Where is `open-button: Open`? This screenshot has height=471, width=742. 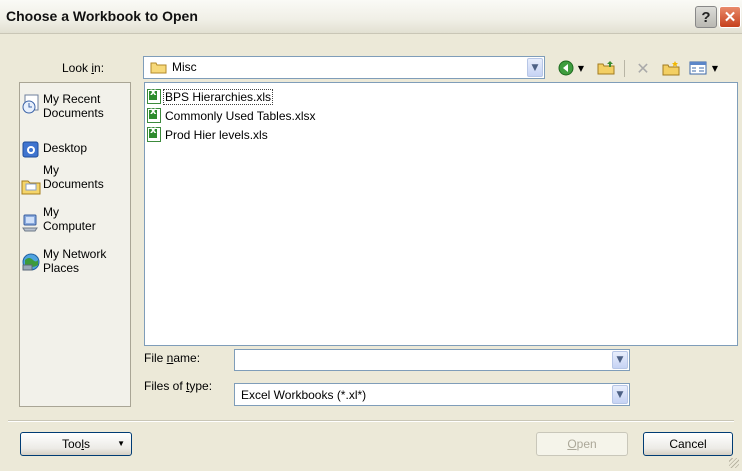
open-button: Open is located at coordinates (582, 444).